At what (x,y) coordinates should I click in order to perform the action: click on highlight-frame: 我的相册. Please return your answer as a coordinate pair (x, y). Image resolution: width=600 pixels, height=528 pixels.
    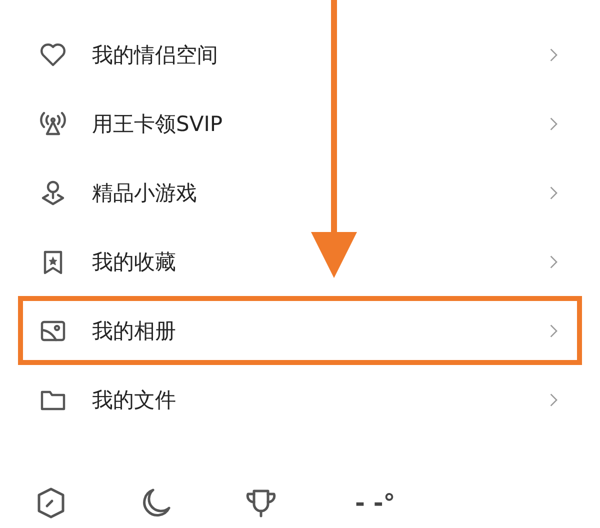
    Looking at the image, I should click on (300, 330).